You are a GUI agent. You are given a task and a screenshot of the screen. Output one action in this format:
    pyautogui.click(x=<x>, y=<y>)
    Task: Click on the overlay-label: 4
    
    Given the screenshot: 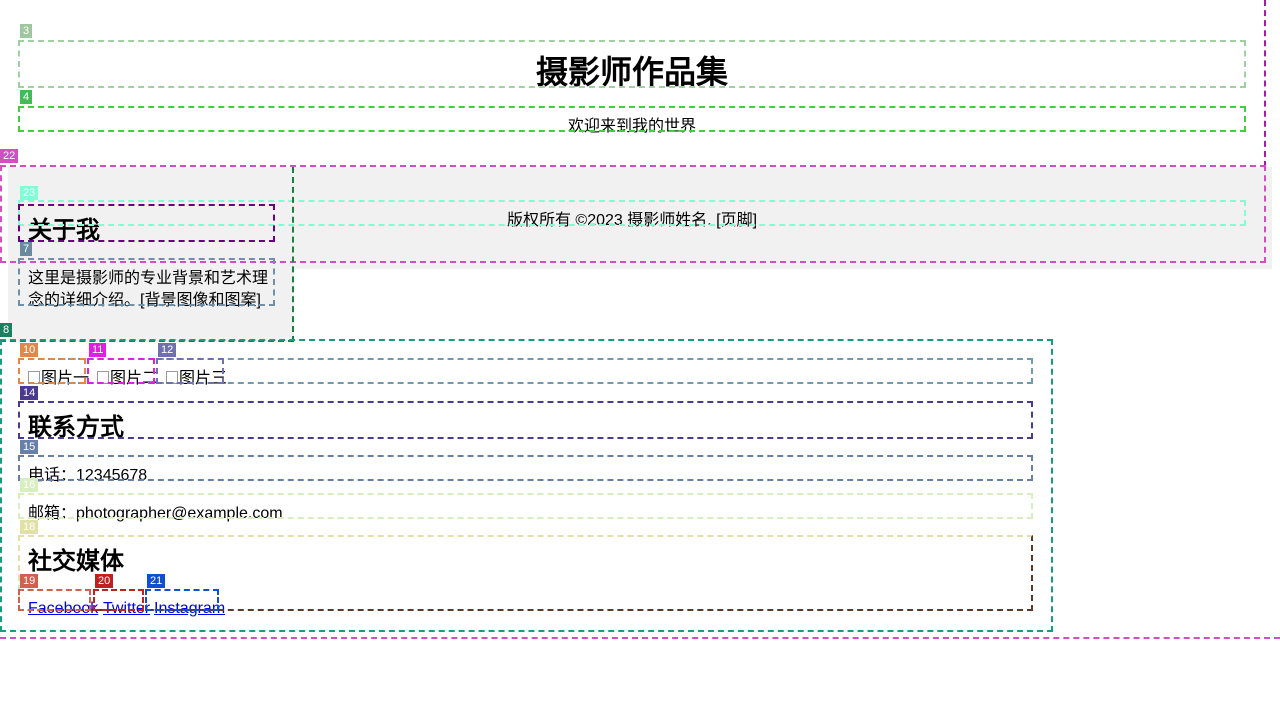 What is the action you would take?
    pyautogui.click(x=26, y=97)
    